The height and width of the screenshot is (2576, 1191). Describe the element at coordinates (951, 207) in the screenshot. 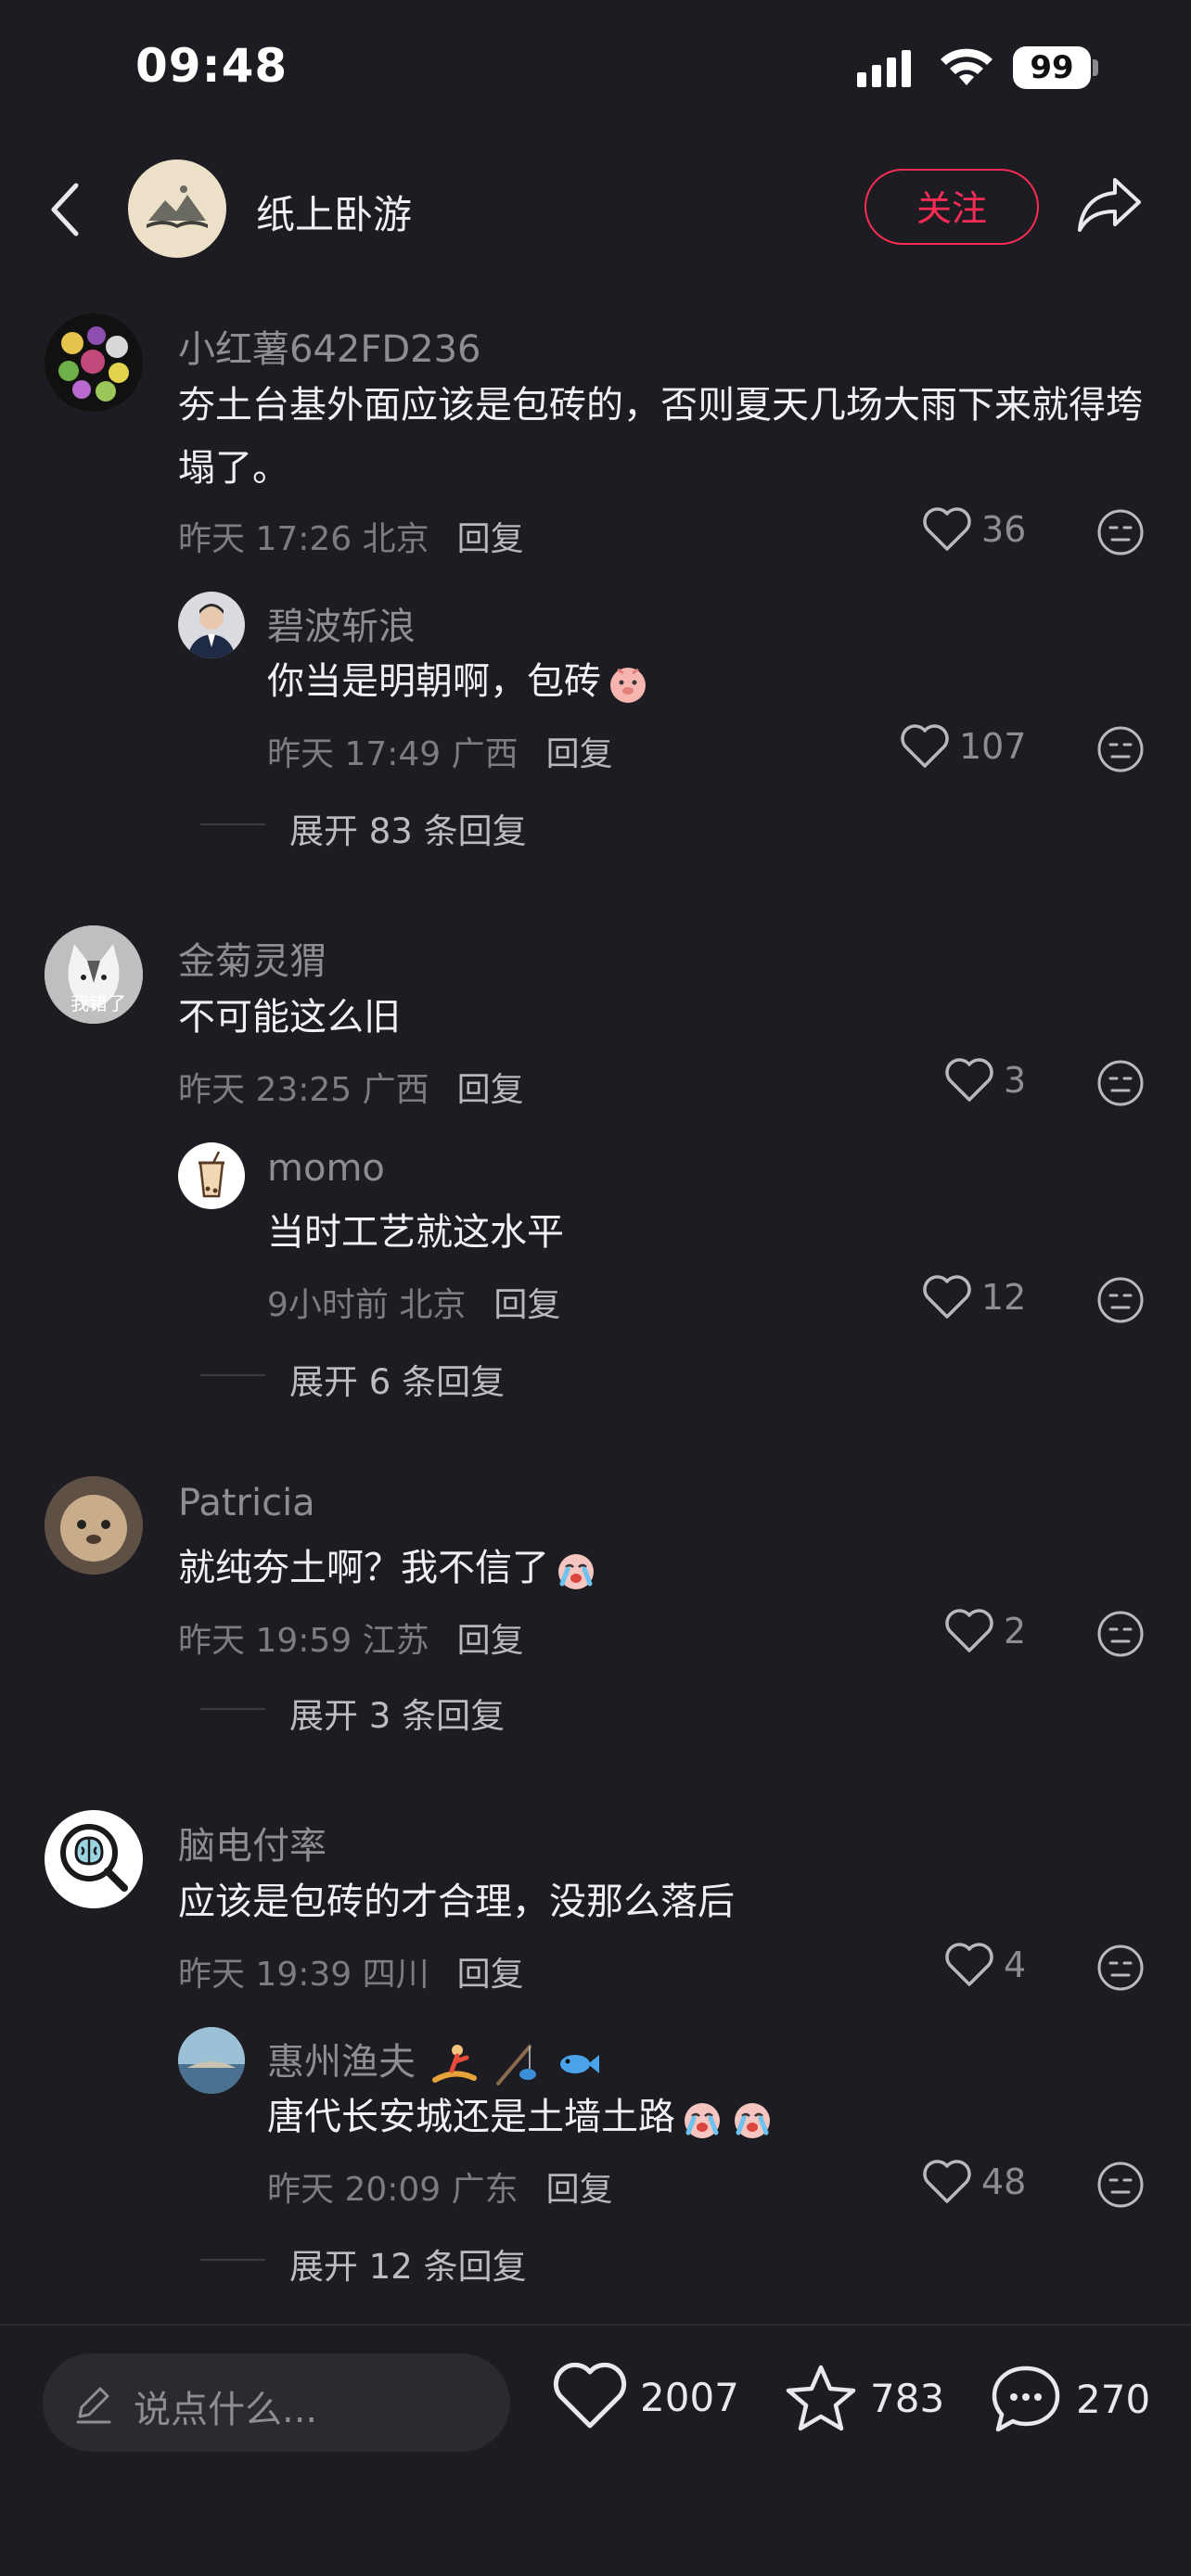

I see `follow-button: 关注` at that location.